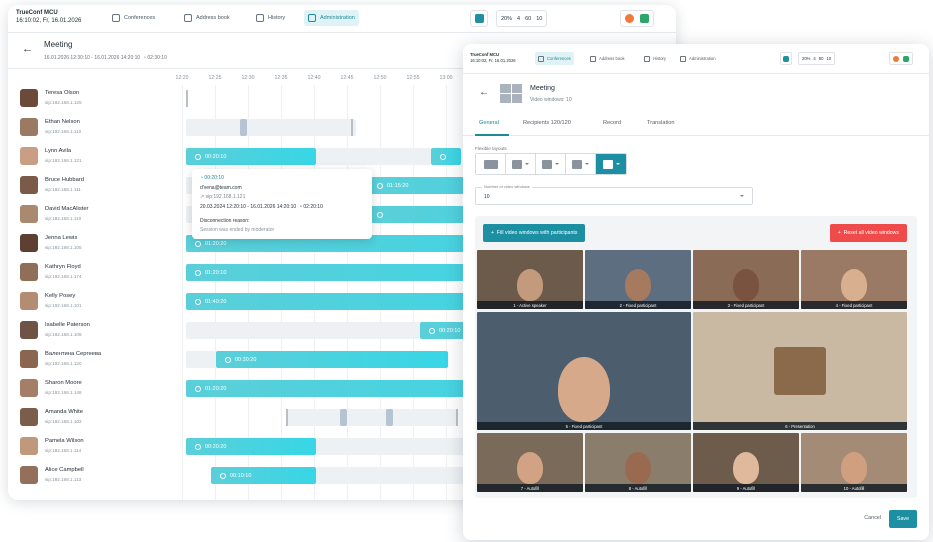 This screenshot has width=933, height=542. I want to click on session-duration: 00:10:10, so click(241, 475).